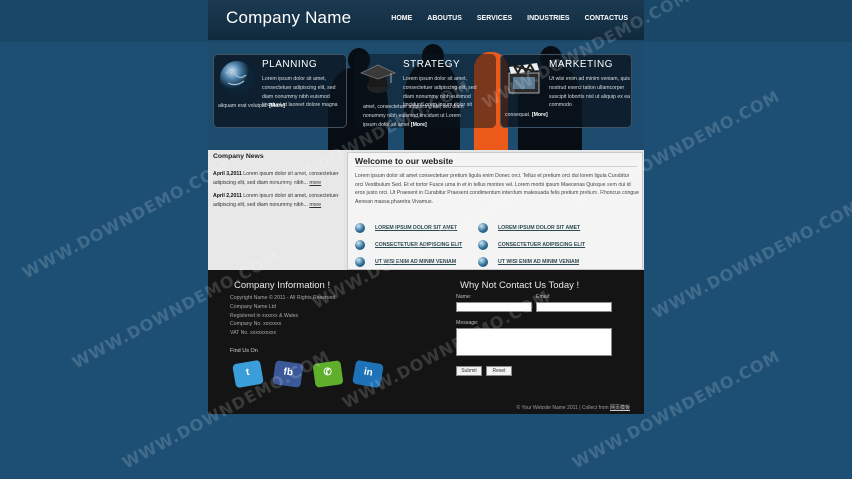 The image size is (852, 479). I want to click on message-field, so click(534, 342).